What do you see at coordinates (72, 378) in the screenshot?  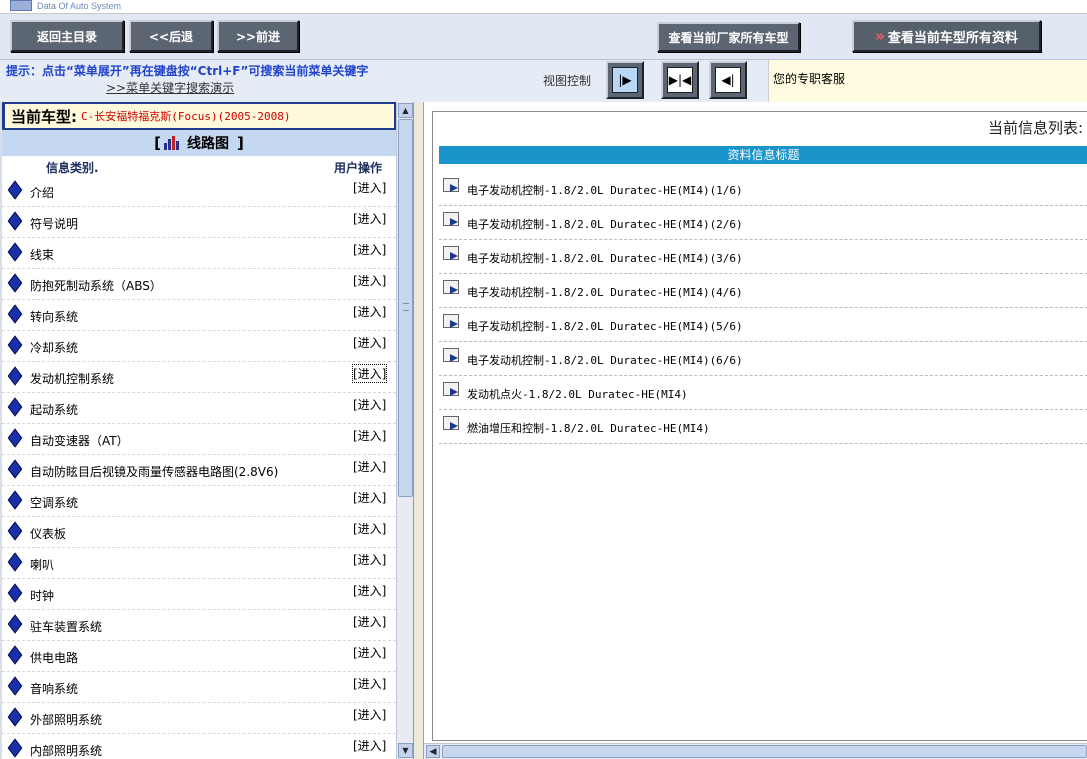 I see `category-name: 发动机控制系统` at bounding box center [72, 378].